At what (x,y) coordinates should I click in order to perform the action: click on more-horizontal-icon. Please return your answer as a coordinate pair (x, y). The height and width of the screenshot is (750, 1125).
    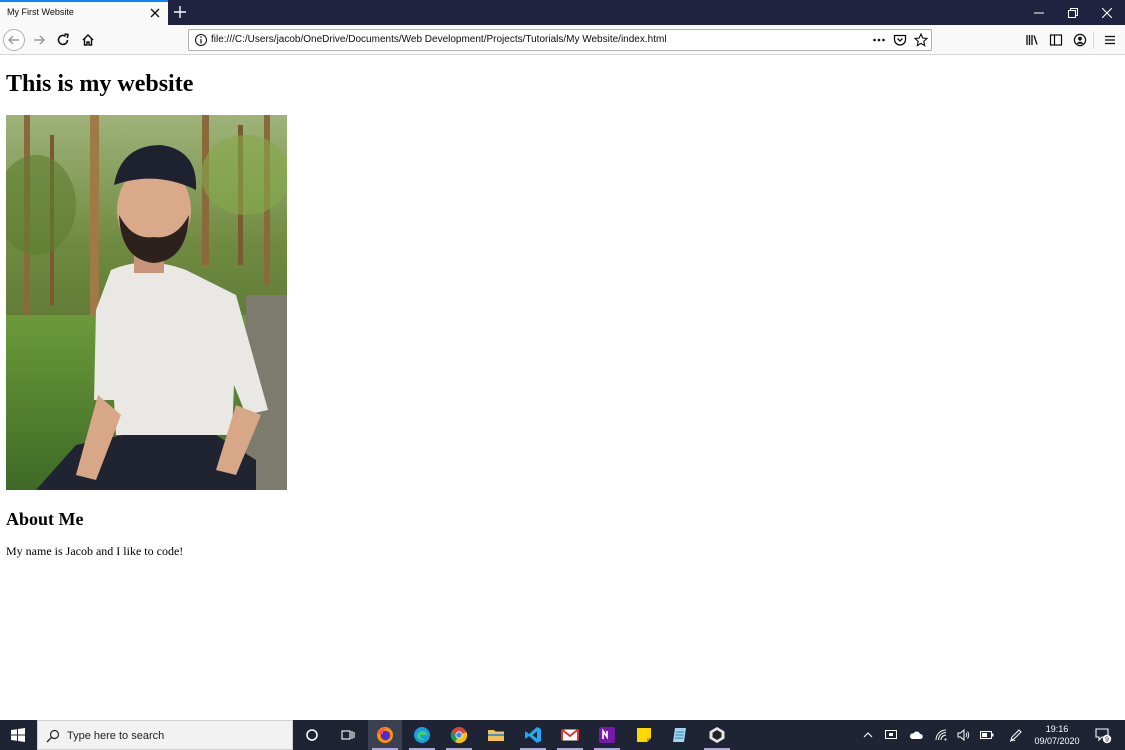
    Looking at the image, I should click on (879, 40).